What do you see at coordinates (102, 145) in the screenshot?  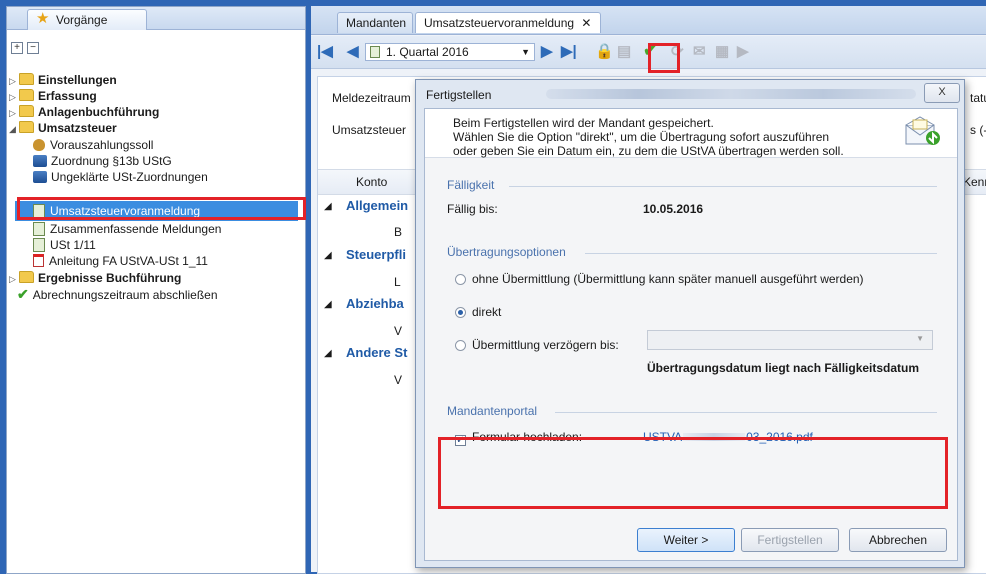 I see `tree-item-label: Vorauszahlungssoll` at bounding box center [102, 145].